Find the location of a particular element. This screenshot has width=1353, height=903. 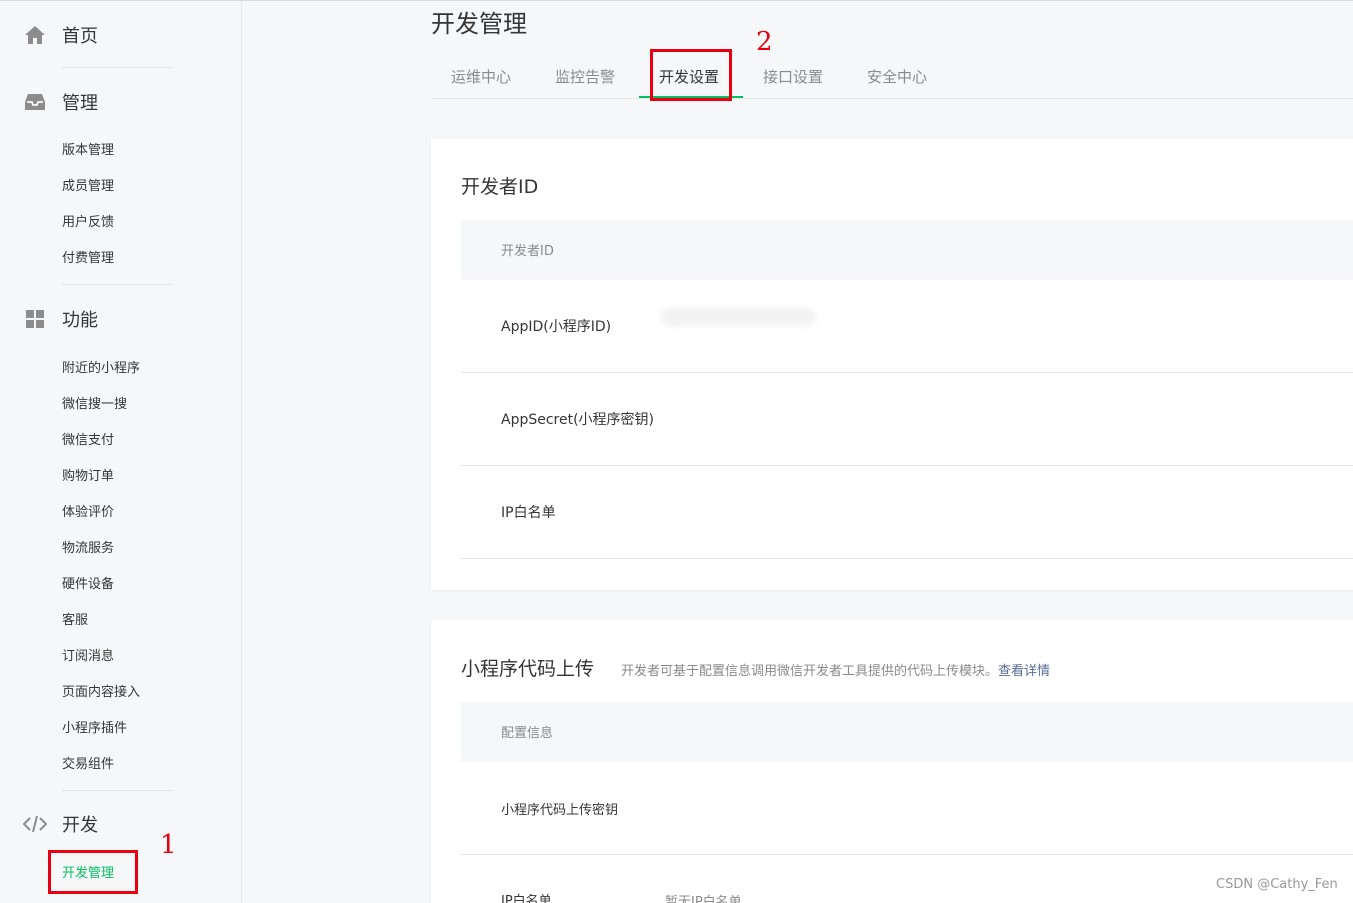

sidebar-item-members: 成员管理 is located at coordinates (88, 187).